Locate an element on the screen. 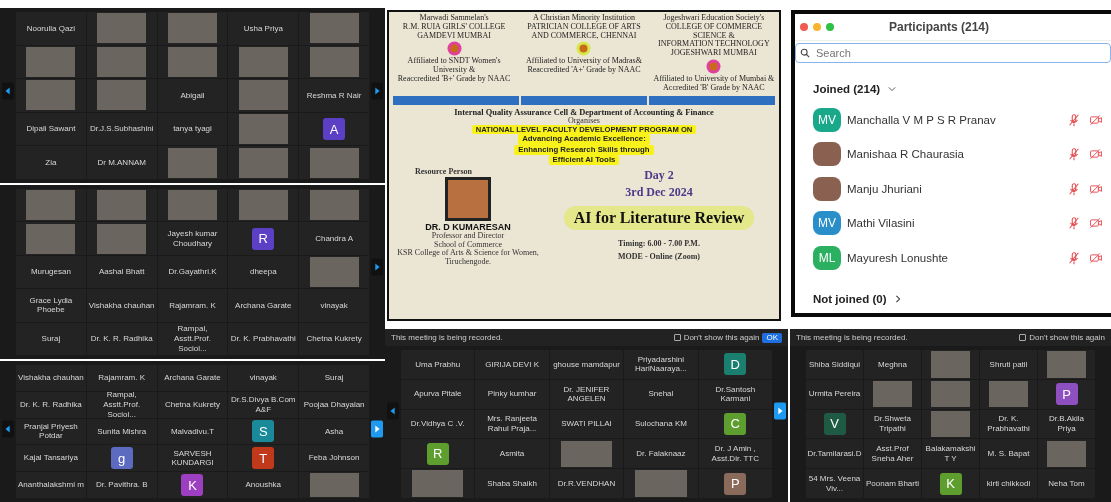 The height and width of the screenshot is (502, 1111). photo-placeholder is located at coordinates (468, 198).